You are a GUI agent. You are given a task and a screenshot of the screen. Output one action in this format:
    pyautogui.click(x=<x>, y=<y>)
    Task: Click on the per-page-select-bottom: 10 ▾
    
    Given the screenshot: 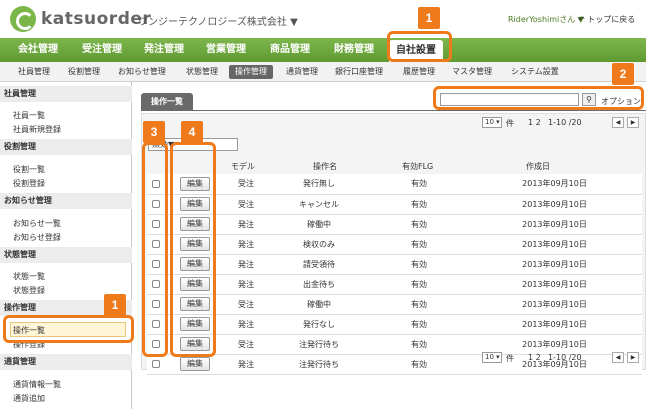 What is the action you would take?
    pyautogui.click(x=492, y=357)
    